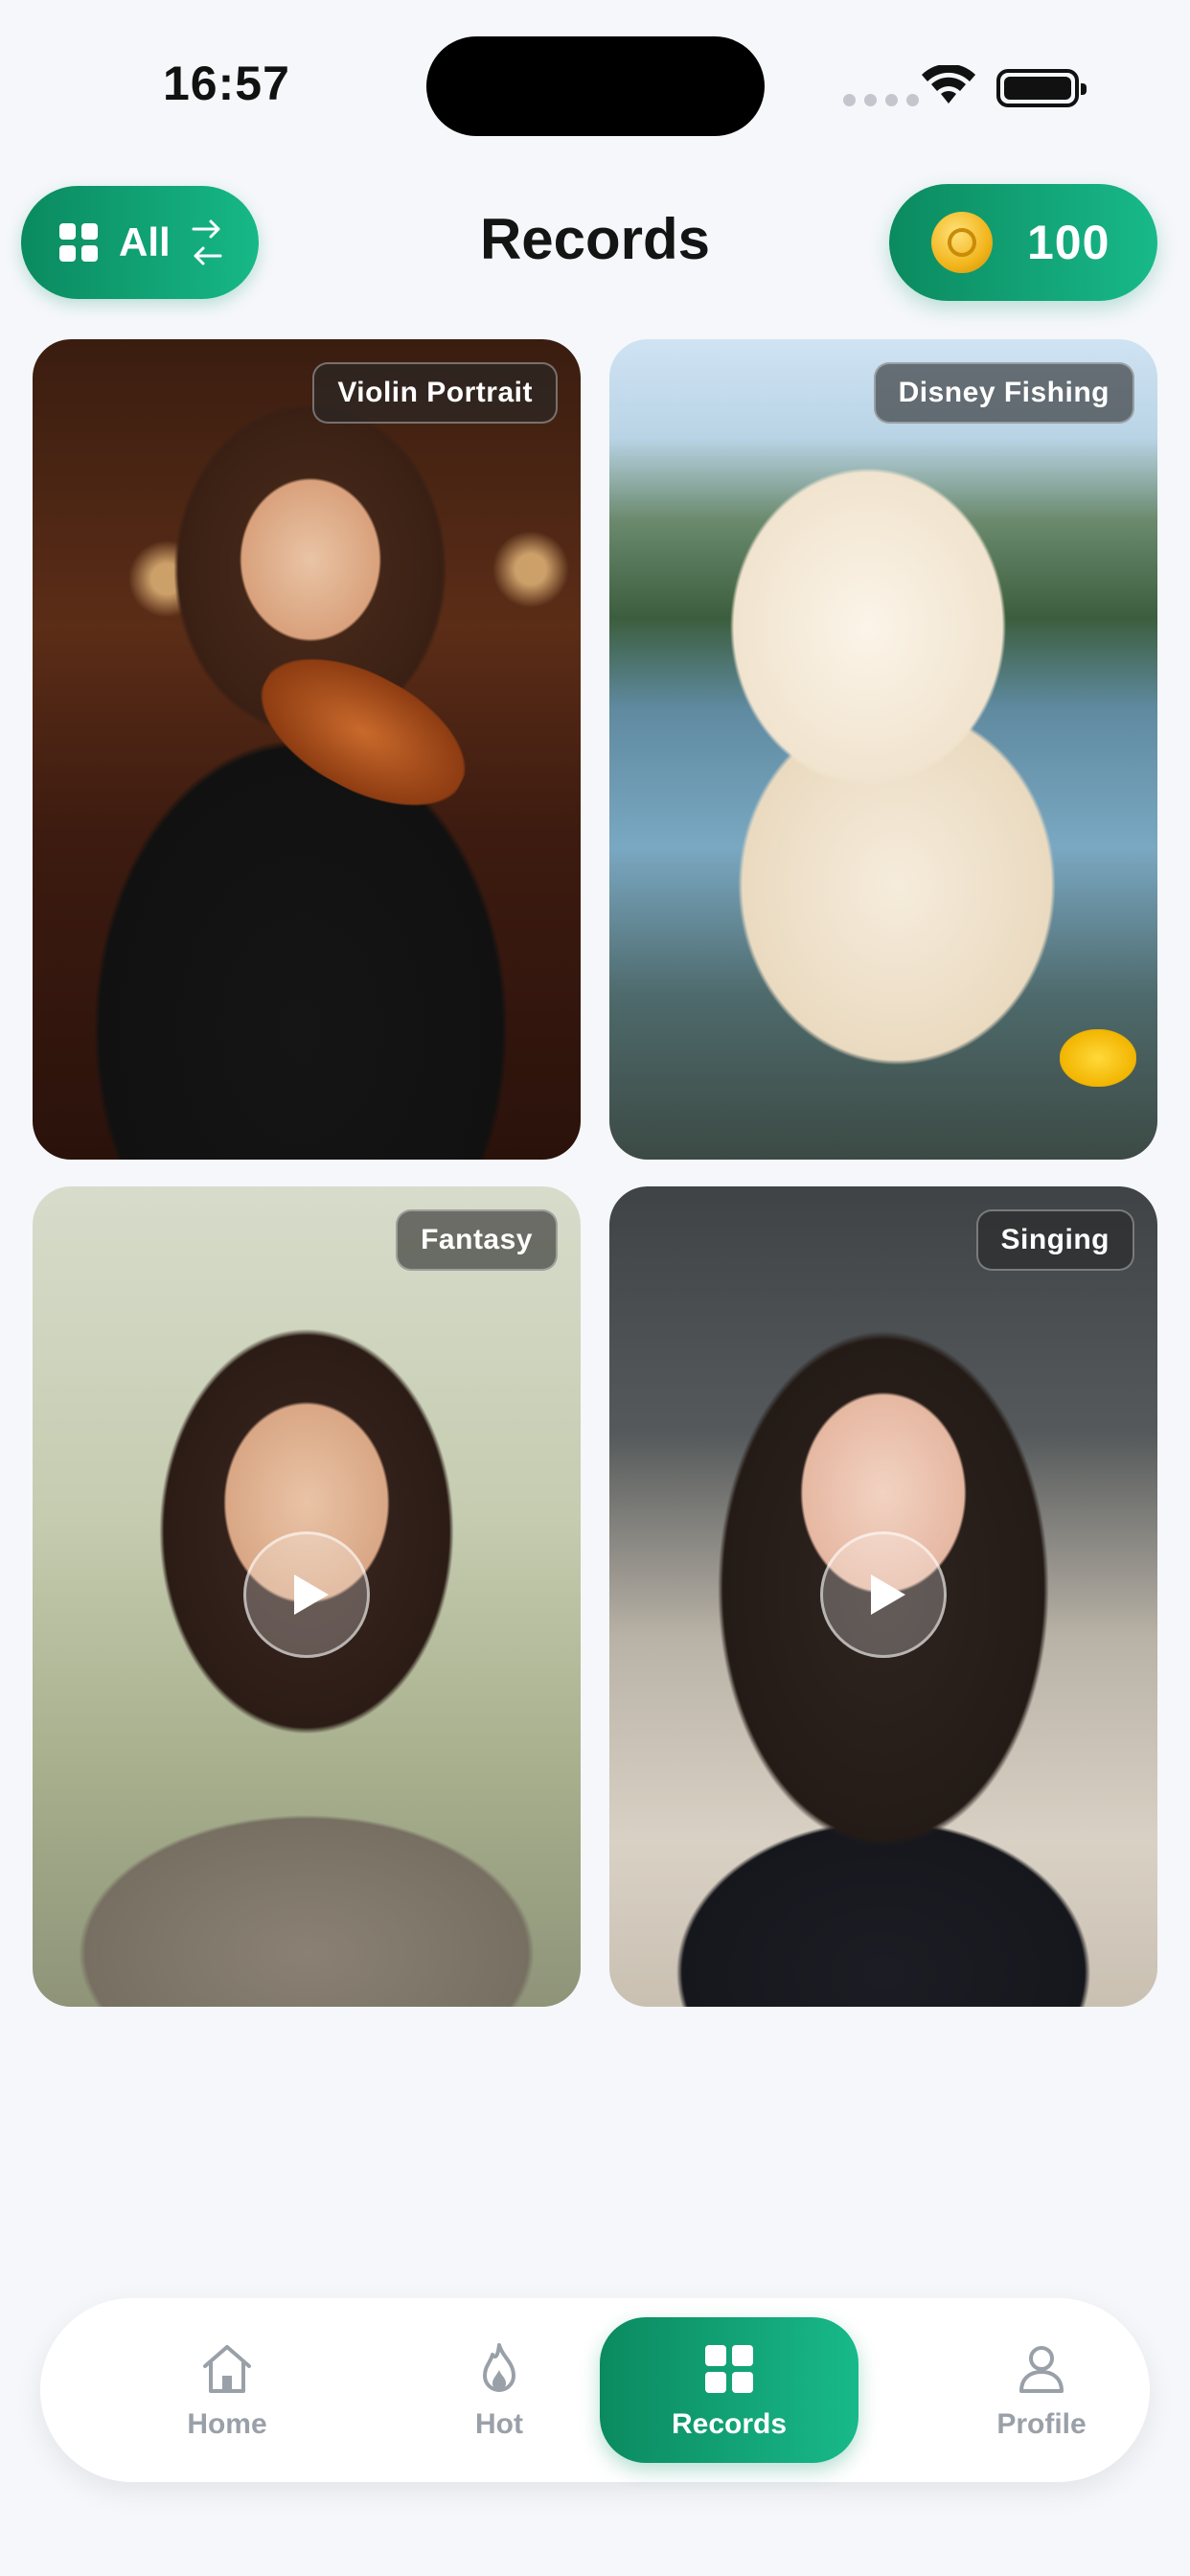 This screenshot has height=2576, width=1190. I want to click on nav-item-home: Home, so click(227, 2390).